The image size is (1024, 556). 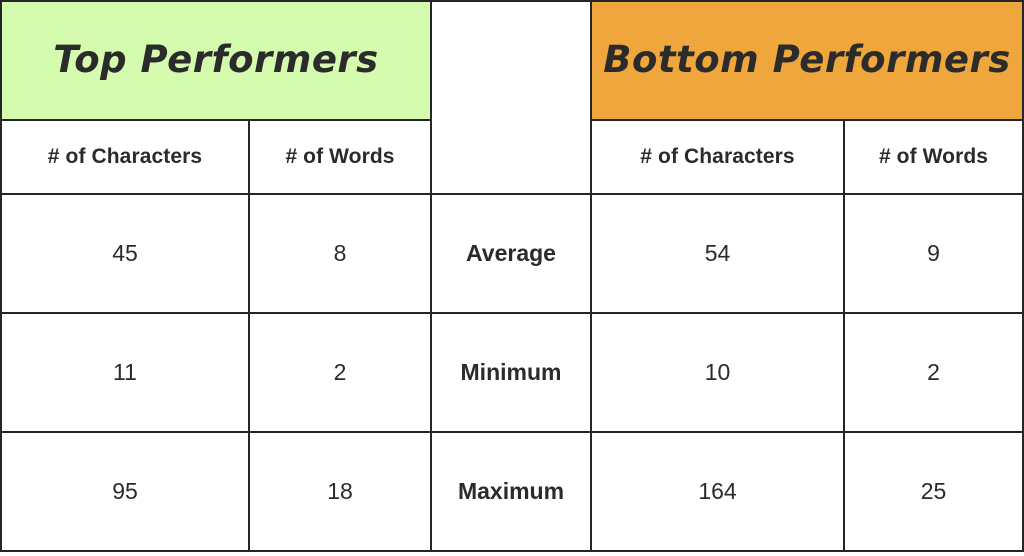 I want to click on cell-bottom-words: 9, so click(x=933, y=253).